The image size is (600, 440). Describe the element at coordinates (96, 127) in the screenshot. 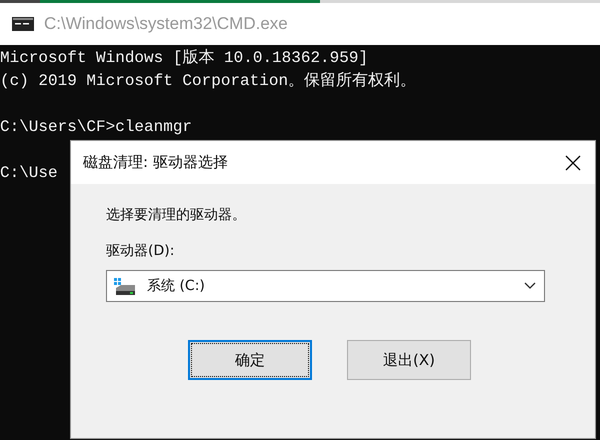

I see `console-line: C:\Users\CF>cleanmgr` at that location.